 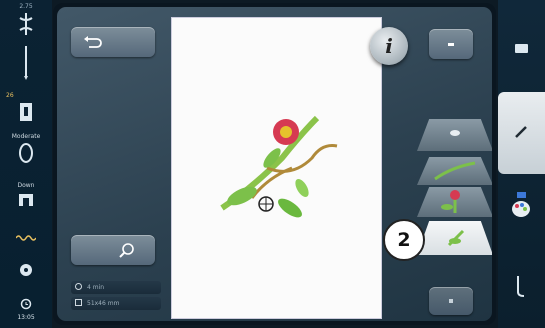 What do you see at coordinates (116, 287) in the screenshot?
I see `sewing-time-bar: 4 min` at bounding box center [116, 287].